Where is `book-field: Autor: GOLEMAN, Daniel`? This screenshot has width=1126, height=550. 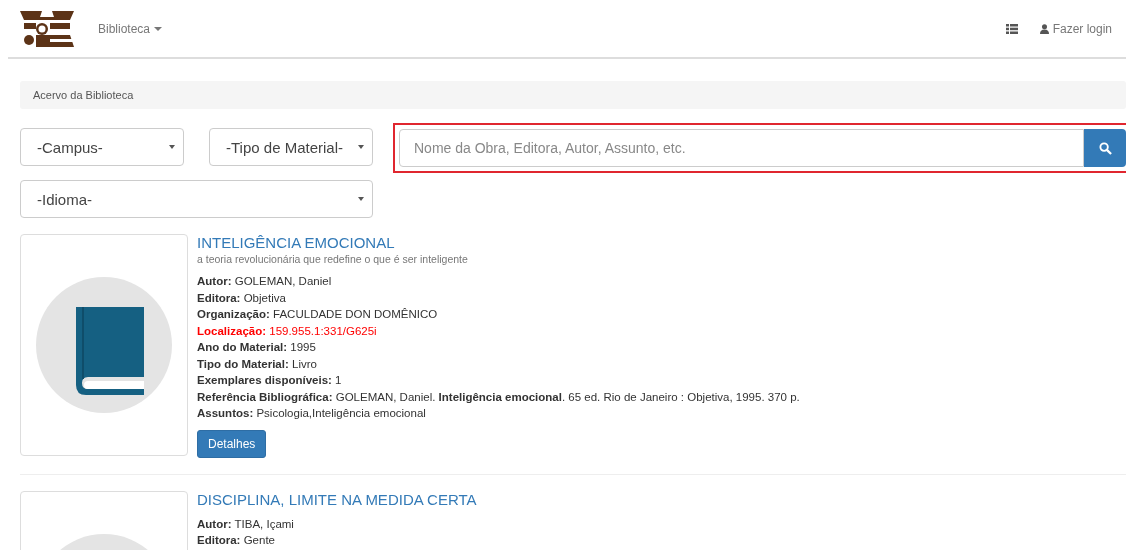 book-field: Autor: GOLEMAN, Daniel is located at coordinates (498, 281).